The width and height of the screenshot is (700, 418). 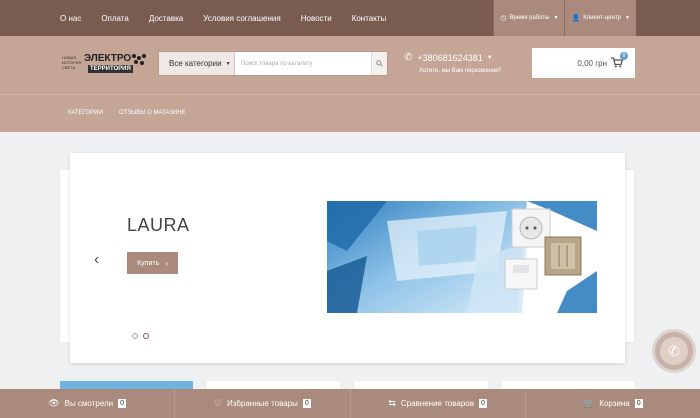 I want to click on nav-link-about: О нас, so click(x=70, y=18).